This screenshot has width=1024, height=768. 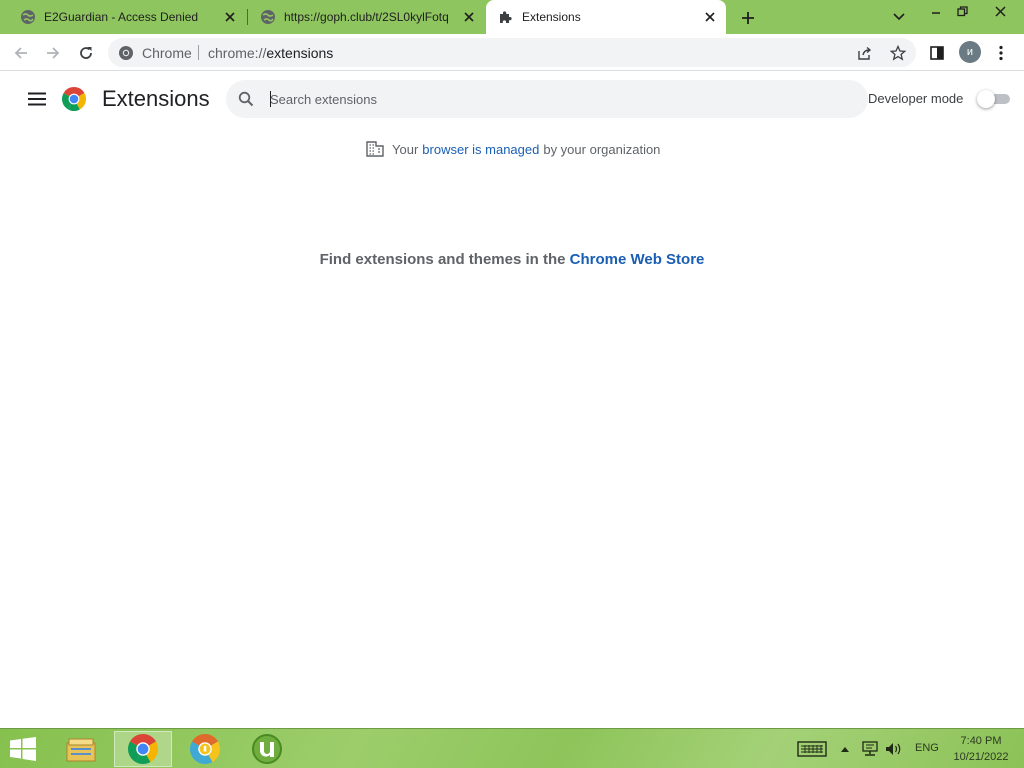 I want to click on keyboard-icon, so click(x=812, y=749).